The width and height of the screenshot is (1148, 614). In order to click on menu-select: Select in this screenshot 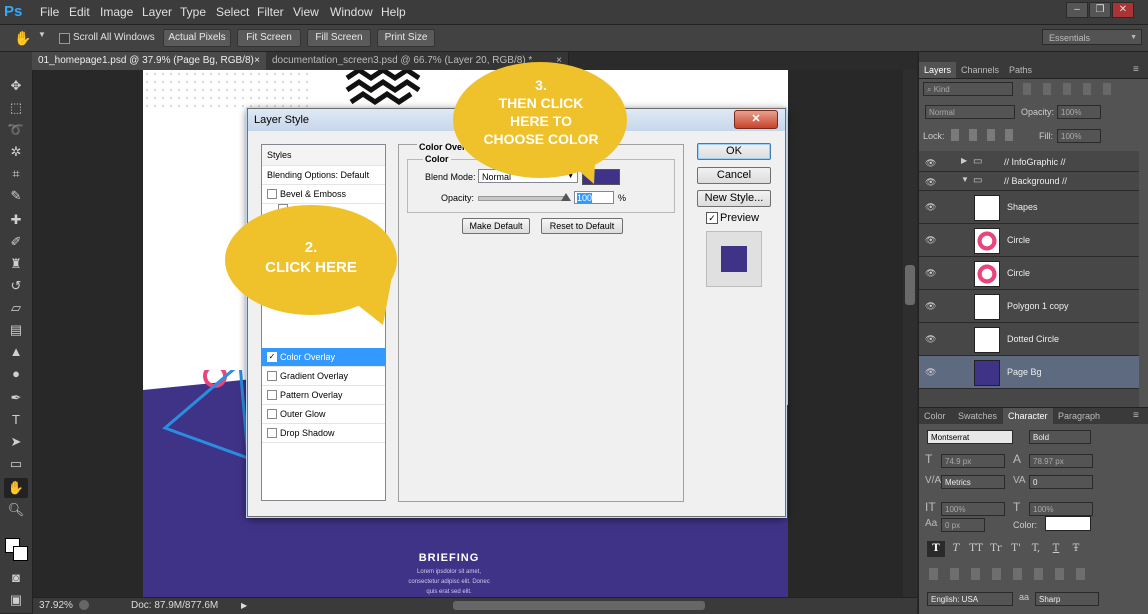, I will do `click(232, 12)`.